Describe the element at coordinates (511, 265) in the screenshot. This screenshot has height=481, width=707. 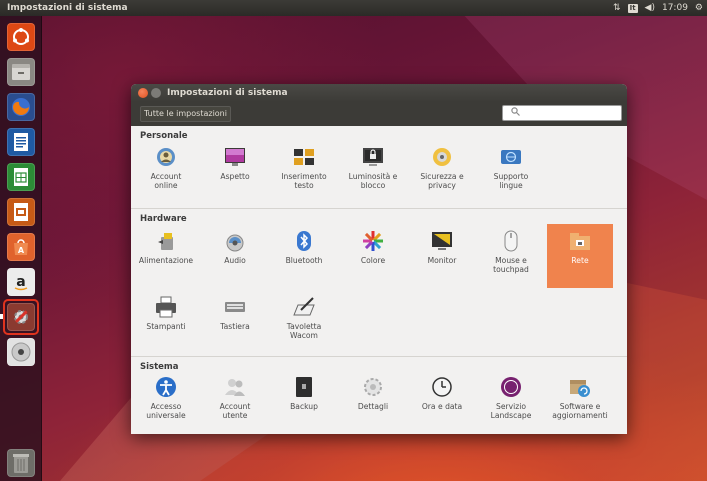
I see `settings-item-label: Mouse e touchpad` at that location.